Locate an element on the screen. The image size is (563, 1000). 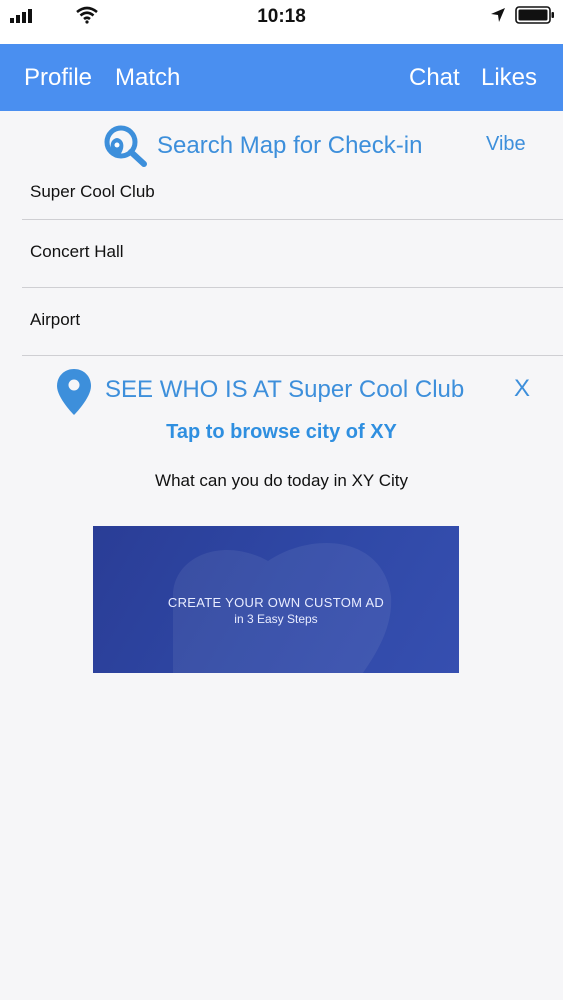
city-subtitle: What can you do today in XY City is located at coordinates (281, 480).